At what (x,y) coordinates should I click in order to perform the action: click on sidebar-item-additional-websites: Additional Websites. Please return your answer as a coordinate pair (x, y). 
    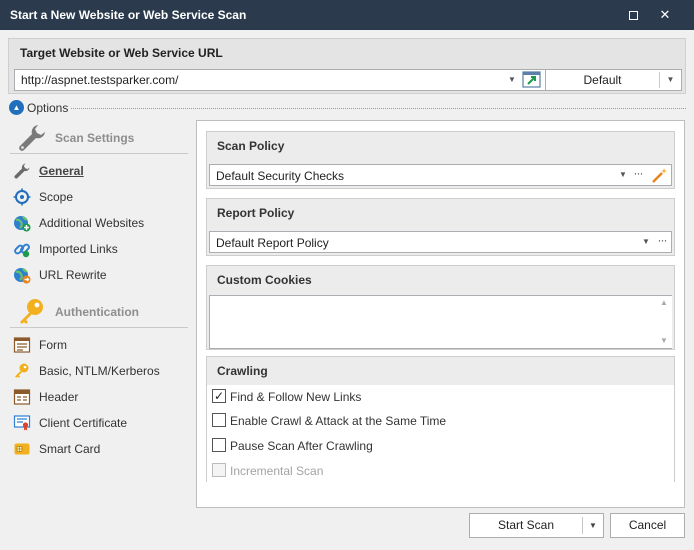
    Looking at the image, I should click on (99, 223).